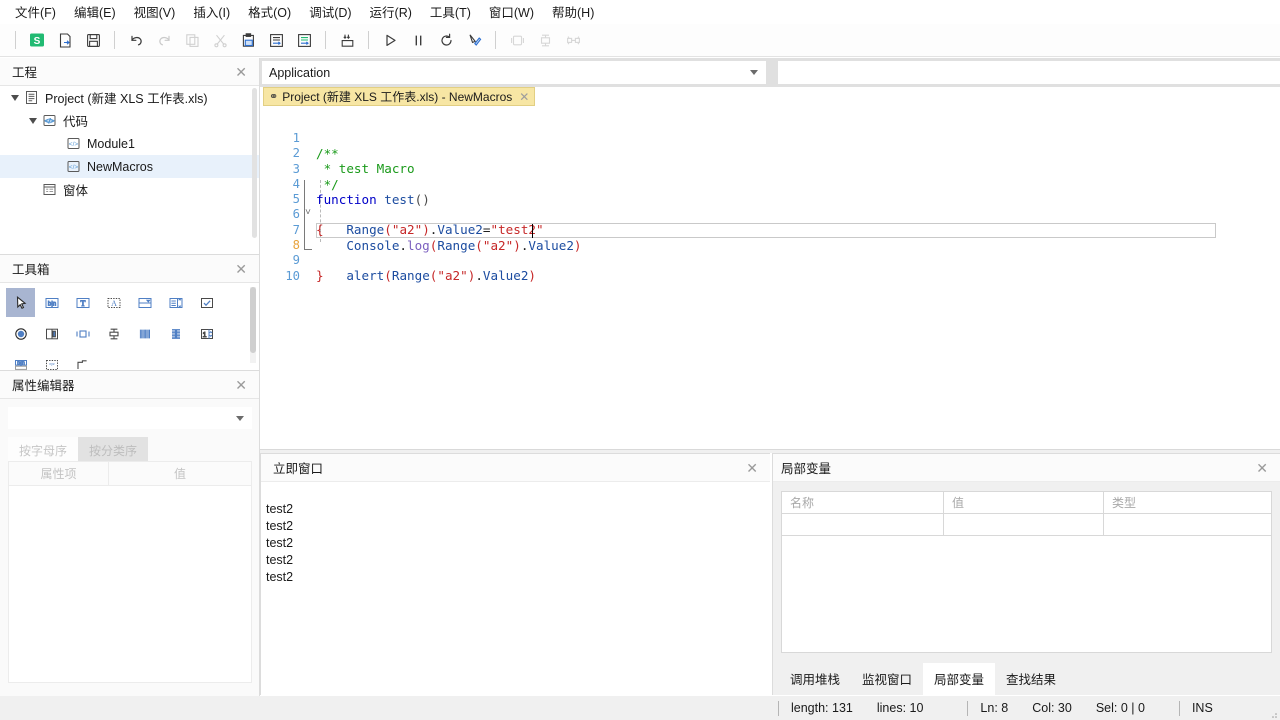 The image size is (1280, 720). Describe the element at coordinates (959, 679) in the screenshot. I see `tab-locals: 局部变量` at that location.